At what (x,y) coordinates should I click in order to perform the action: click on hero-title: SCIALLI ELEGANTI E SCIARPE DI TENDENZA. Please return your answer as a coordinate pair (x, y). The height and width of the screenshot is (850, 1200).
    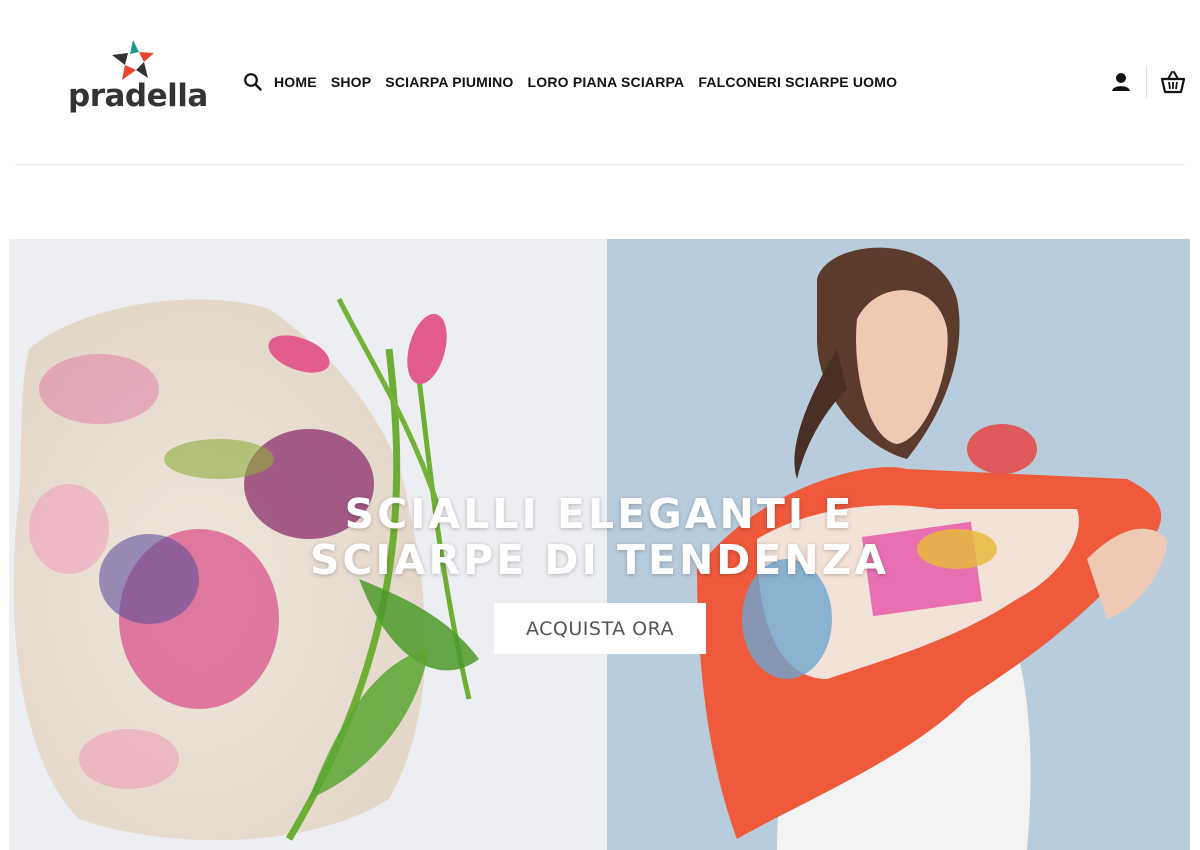
    Looking at the image, I should click on (599, 537).